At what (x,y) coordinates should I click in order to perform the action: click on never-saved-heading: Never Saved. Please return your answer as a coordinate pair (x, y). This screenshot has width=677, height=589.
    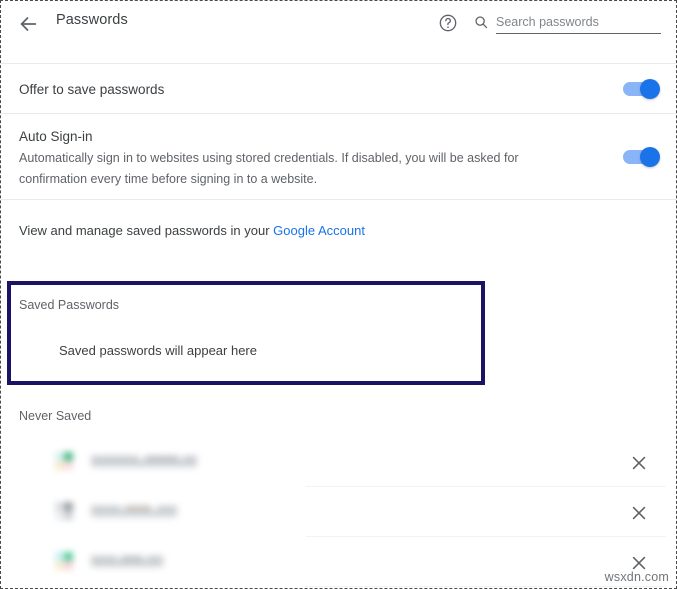
    Looking at the image, I should click on (55, 416).